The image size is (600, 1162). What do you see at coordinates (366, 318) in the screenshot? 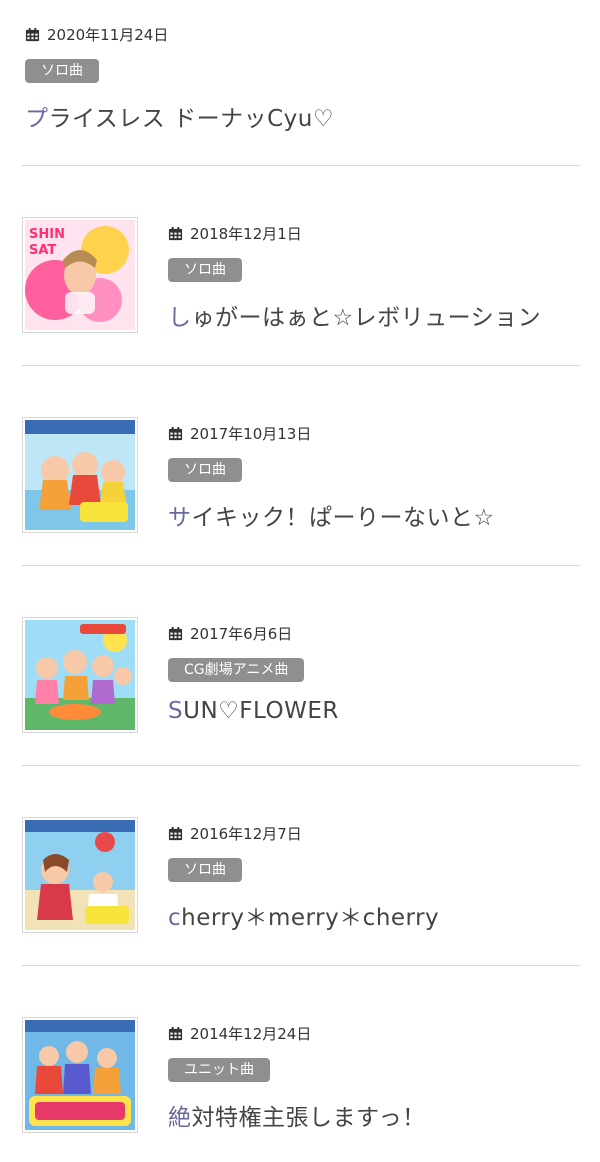
I see `title-rest: ゅがーはぁと☆レボリューション` at bounding box center [366, 318].